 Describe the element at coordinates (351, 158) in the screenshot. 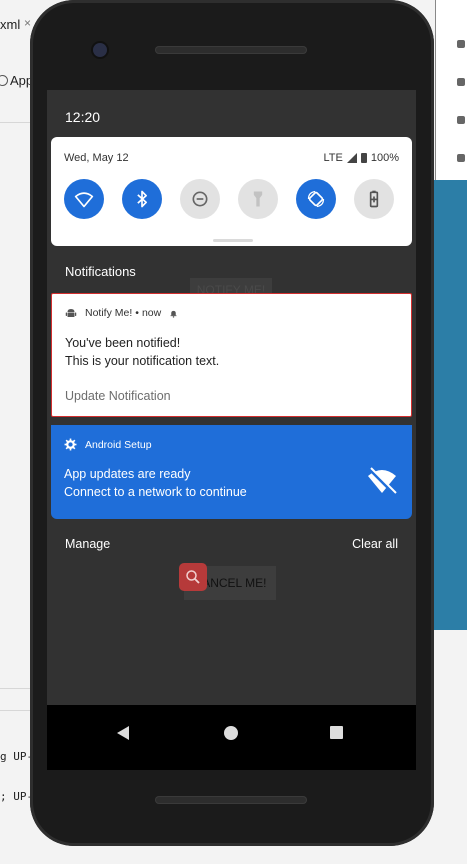

I see `signal-icon` at that location.